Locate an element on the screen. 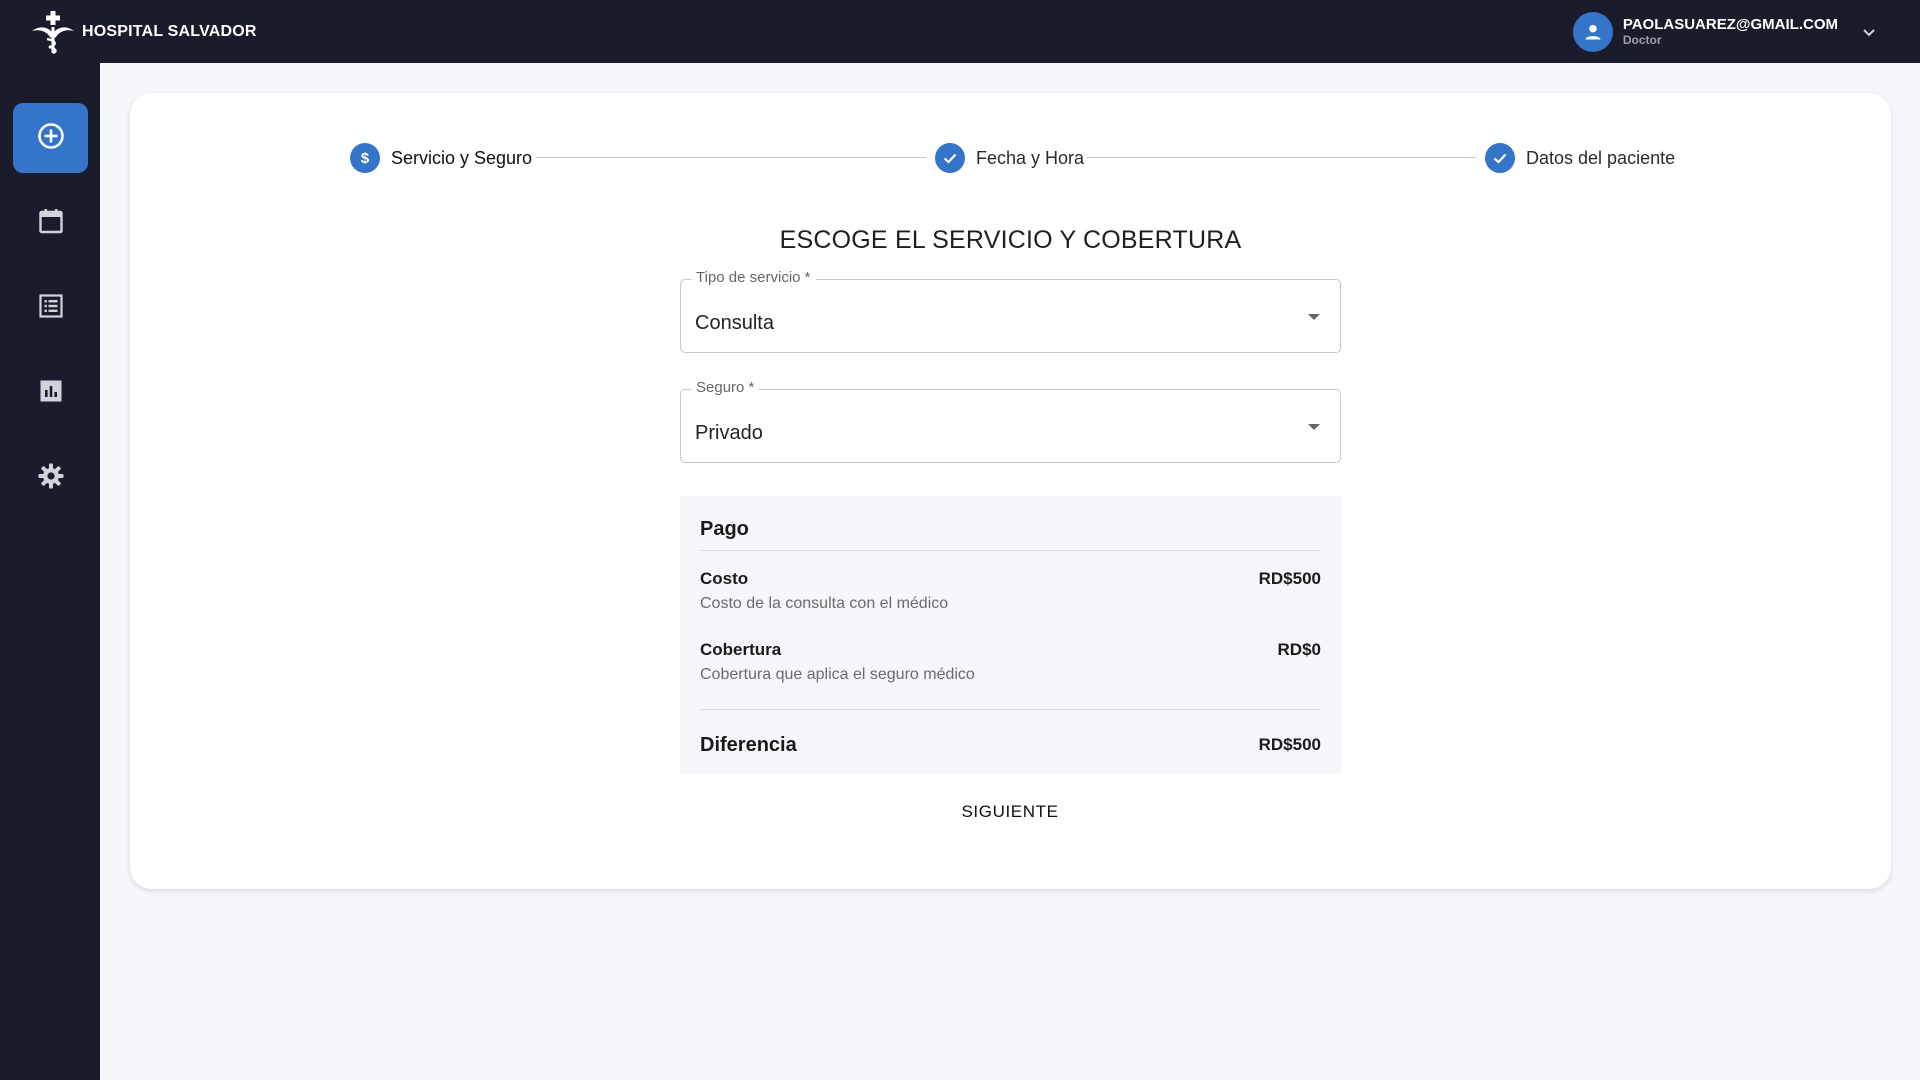 This screenshot has height=1080, width=1920. service-type-select: Tipo de servicio * Consulta is located at coordinates (1010, 311).